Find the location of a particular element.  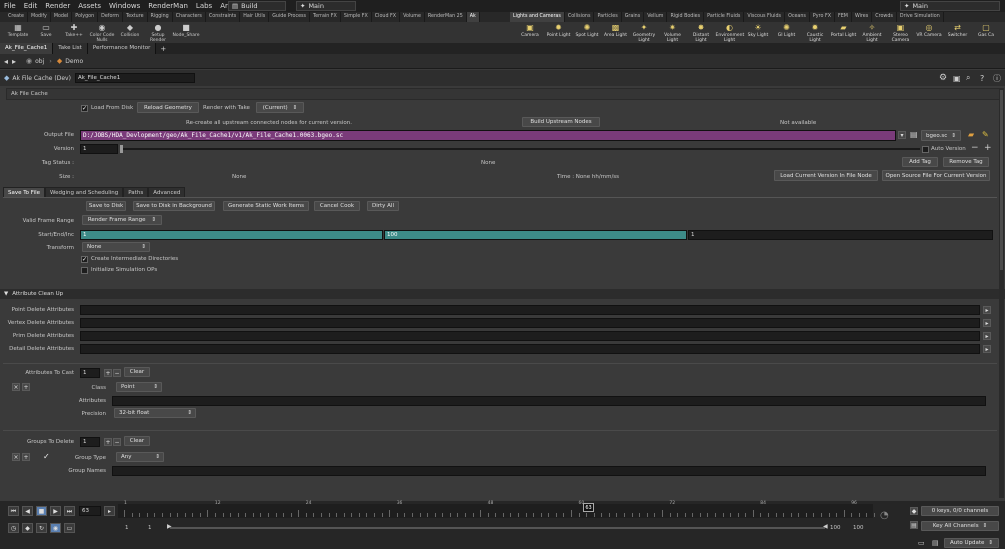

add-tab-icon: + is located at coordinates (163, 49).